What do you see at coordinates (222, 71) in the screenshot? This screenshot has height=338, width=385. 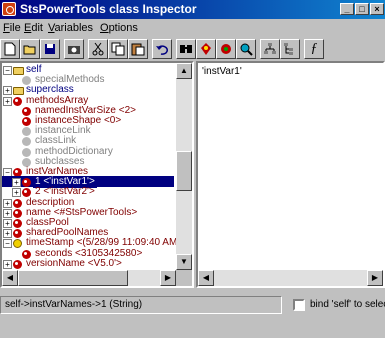 I see `value-text: 'instVar1'` at bounding box center [222, 71].